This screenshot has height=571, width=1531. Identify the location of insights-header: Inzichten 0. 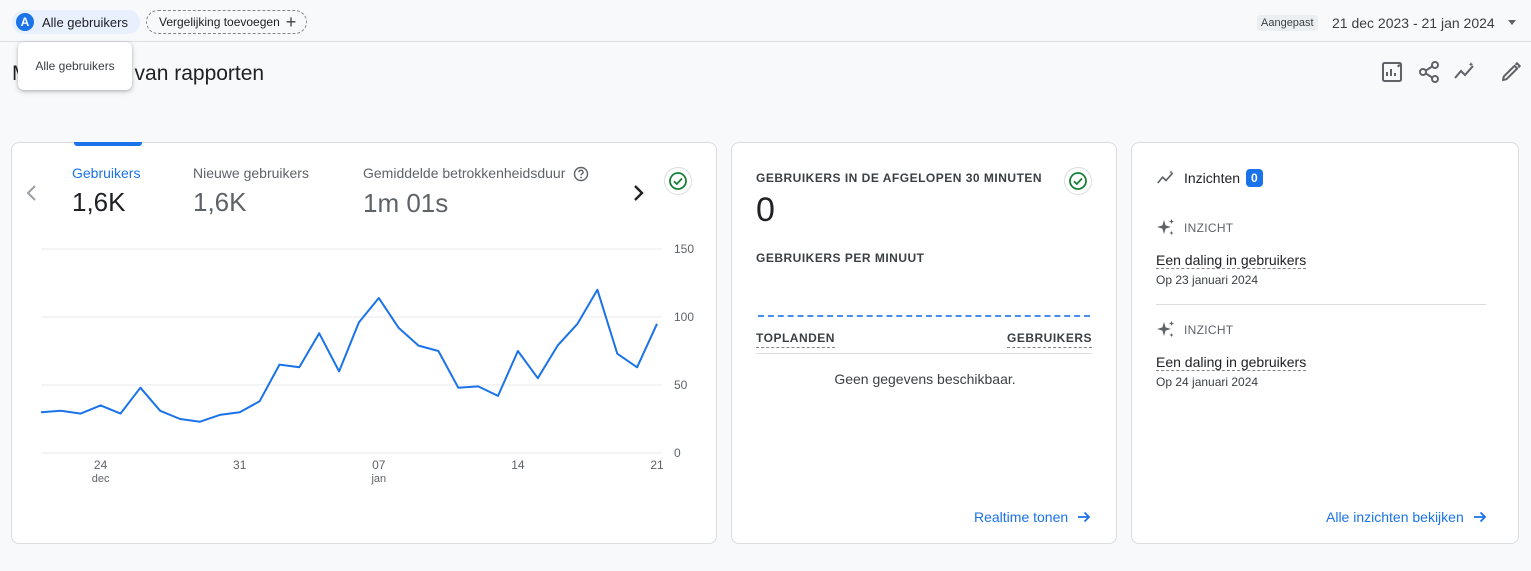
(1209, 178).